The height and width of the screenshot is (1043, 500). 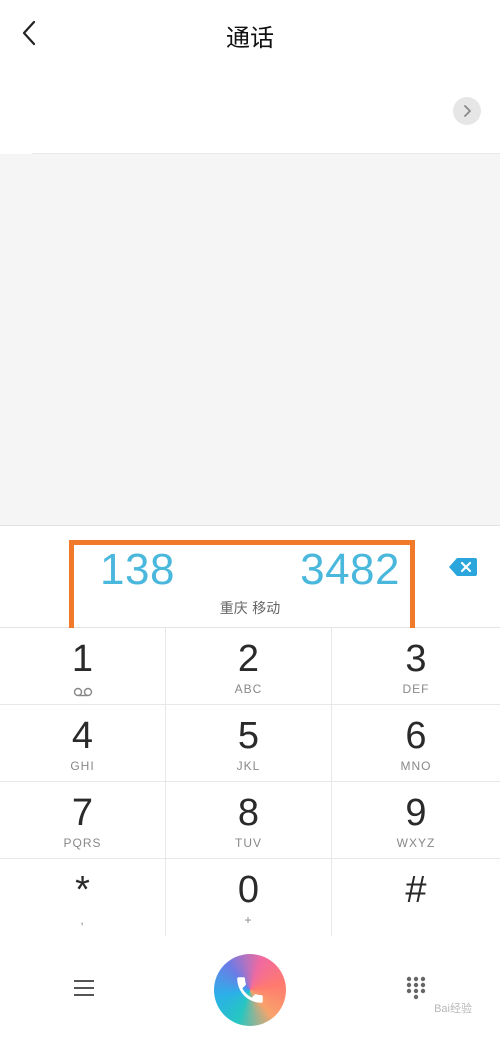 What do you see at coordinates (416, 736) in the screenshot?
I see `key-digit: 6` at bounding box center [416, 736].